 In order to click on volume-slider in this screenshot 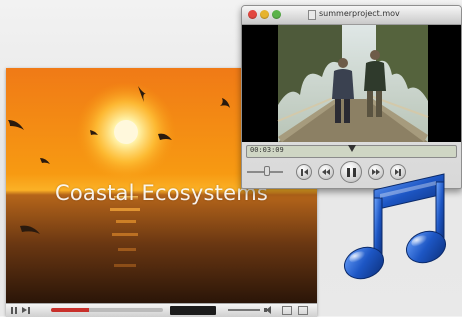, I will do `click(244, 310)`.